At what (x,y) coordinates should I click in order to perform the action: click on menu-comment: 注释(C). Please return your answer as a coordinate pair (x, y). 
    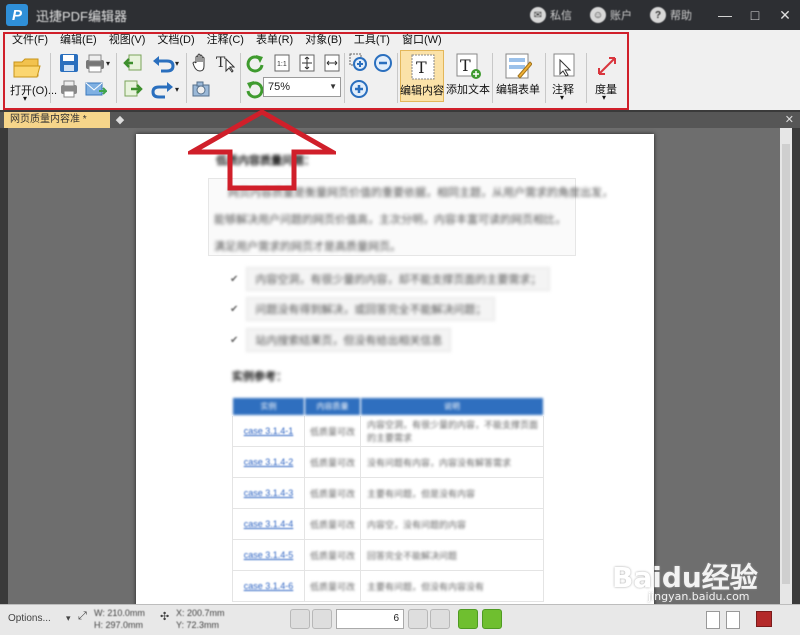
    Looking at the image, I should click on (225, 40).